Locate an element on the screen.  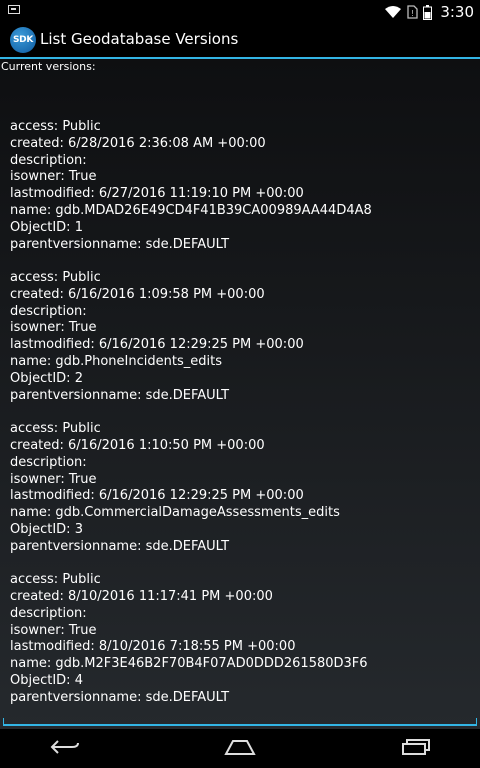
current-versions-label: Current versions: is located at coordinates (48, 66).